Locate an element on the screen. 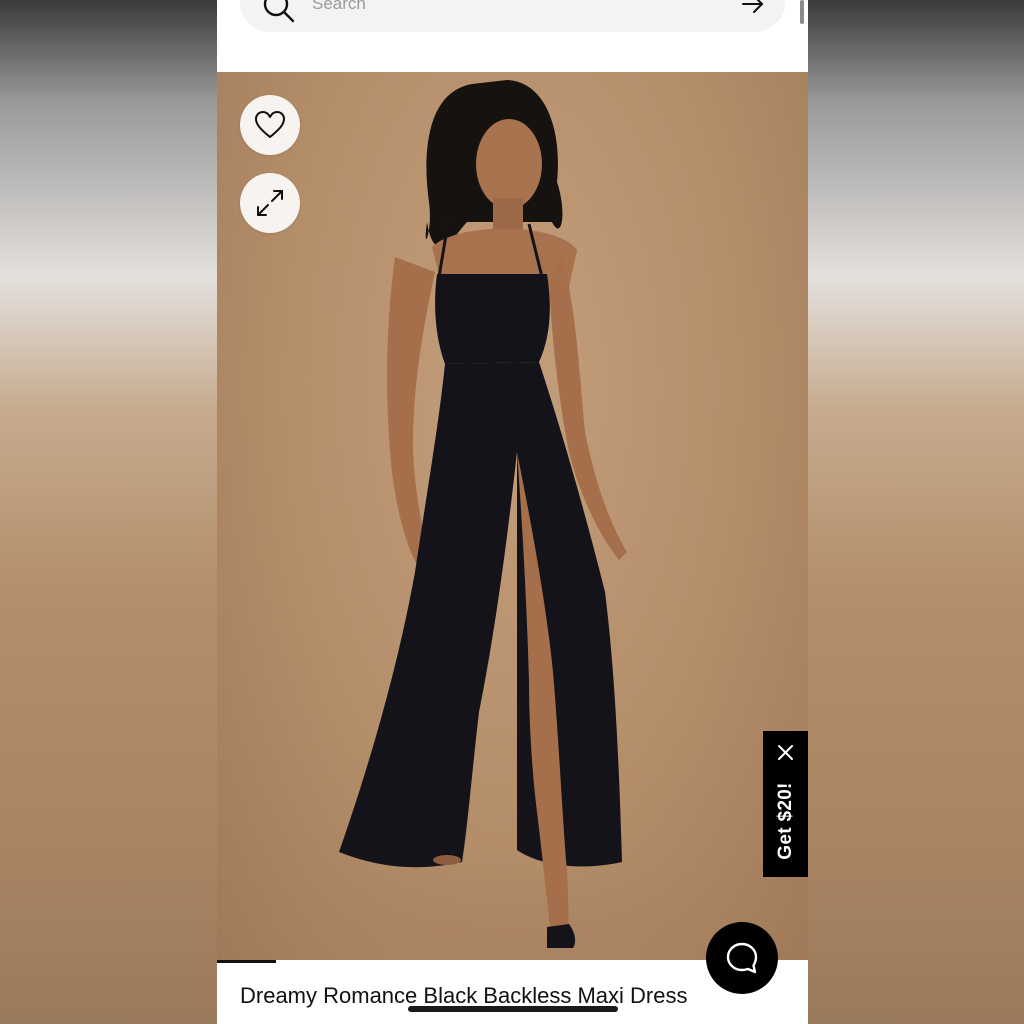 Image resolution: width=1024 pixels, height=1024 pixels. chat-button is located at coordinates (742, 958).